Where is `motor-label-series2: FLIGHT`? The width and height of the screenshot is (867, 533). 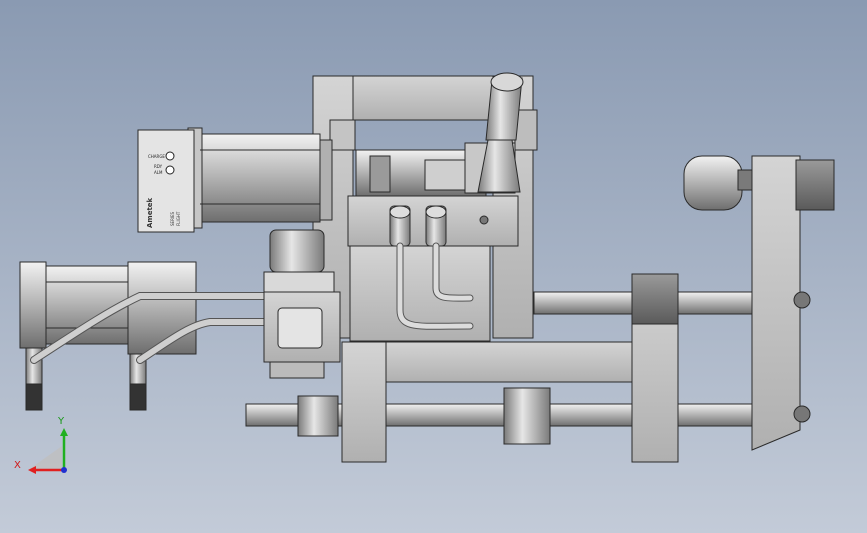 motor-label-series2: FLIGHT is located at coordinates (178, 218).